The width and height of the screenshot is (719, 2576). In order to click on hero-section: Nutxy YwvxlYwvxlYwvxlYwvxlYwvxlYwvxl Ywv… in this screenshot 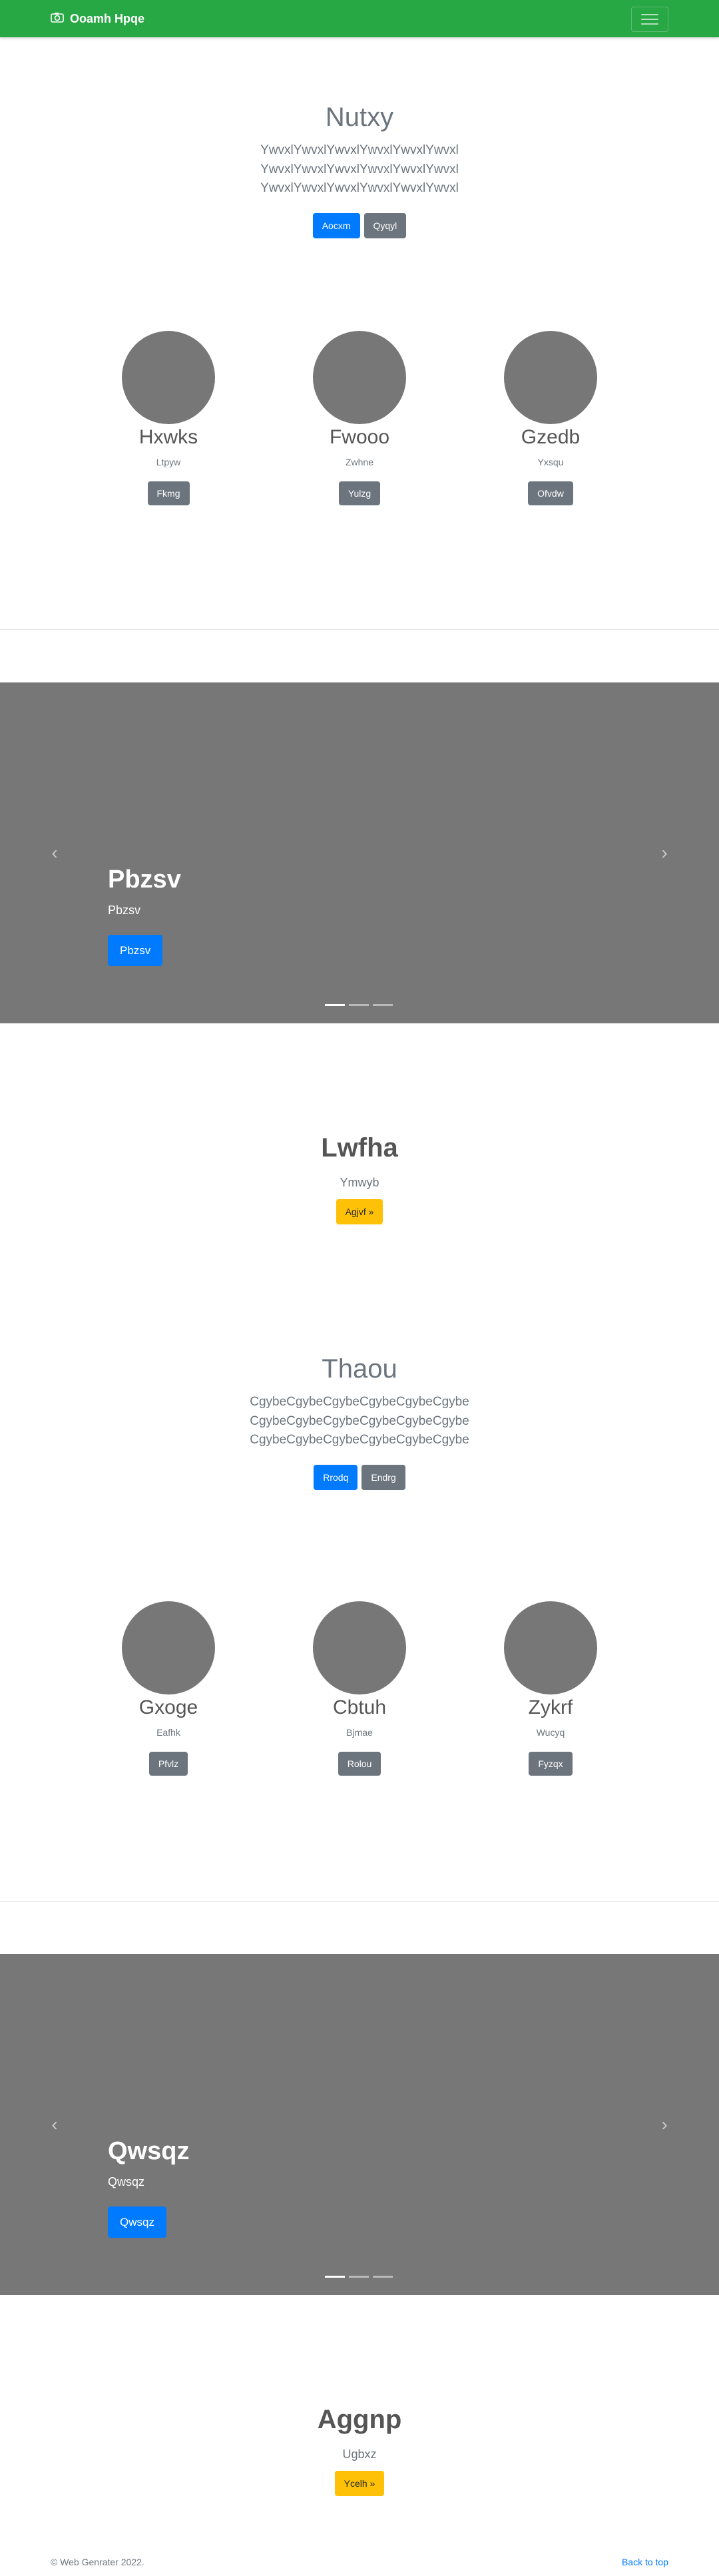, I will do `click(359, 170)`.